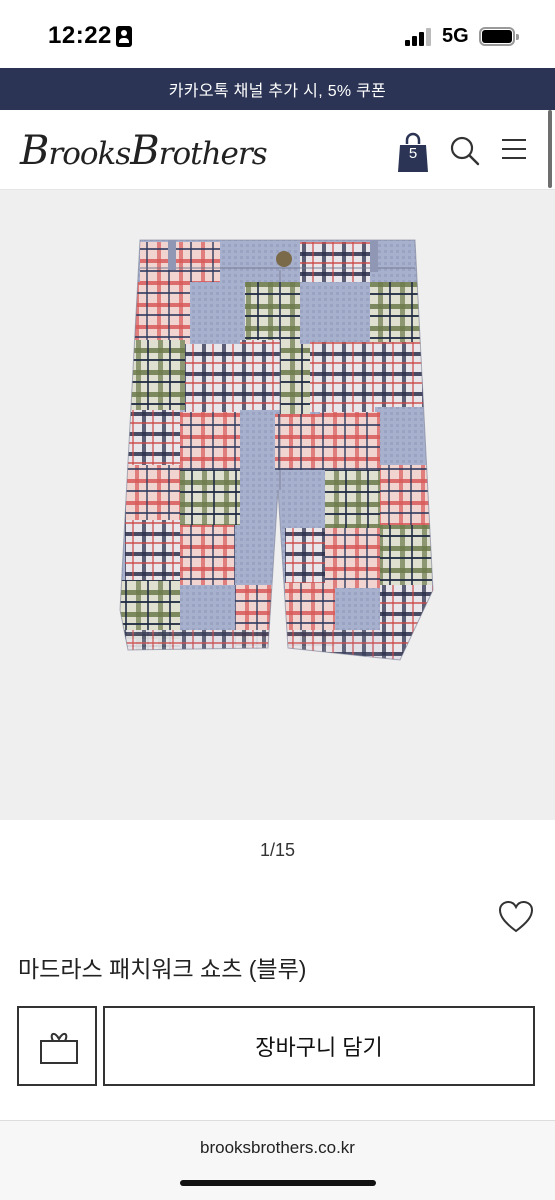 The height and width of the screenshot is (1200, 555). I want to click on menu-icon, so click(515, 149).